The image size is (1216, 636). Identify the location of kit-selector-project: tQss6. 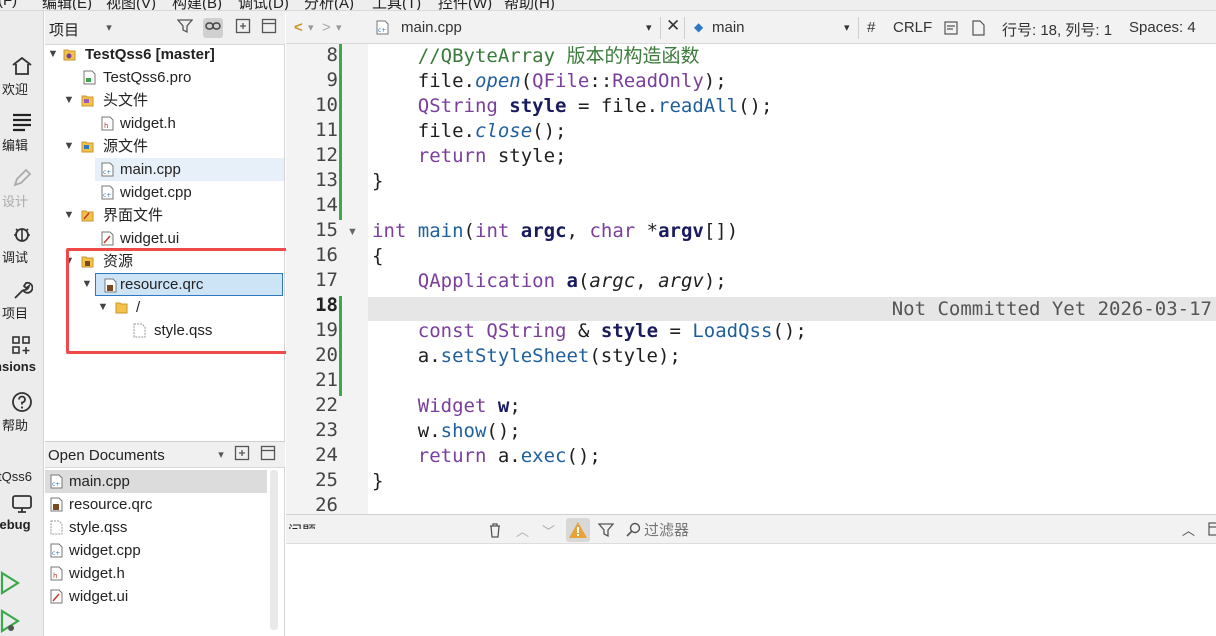
(21, 476).